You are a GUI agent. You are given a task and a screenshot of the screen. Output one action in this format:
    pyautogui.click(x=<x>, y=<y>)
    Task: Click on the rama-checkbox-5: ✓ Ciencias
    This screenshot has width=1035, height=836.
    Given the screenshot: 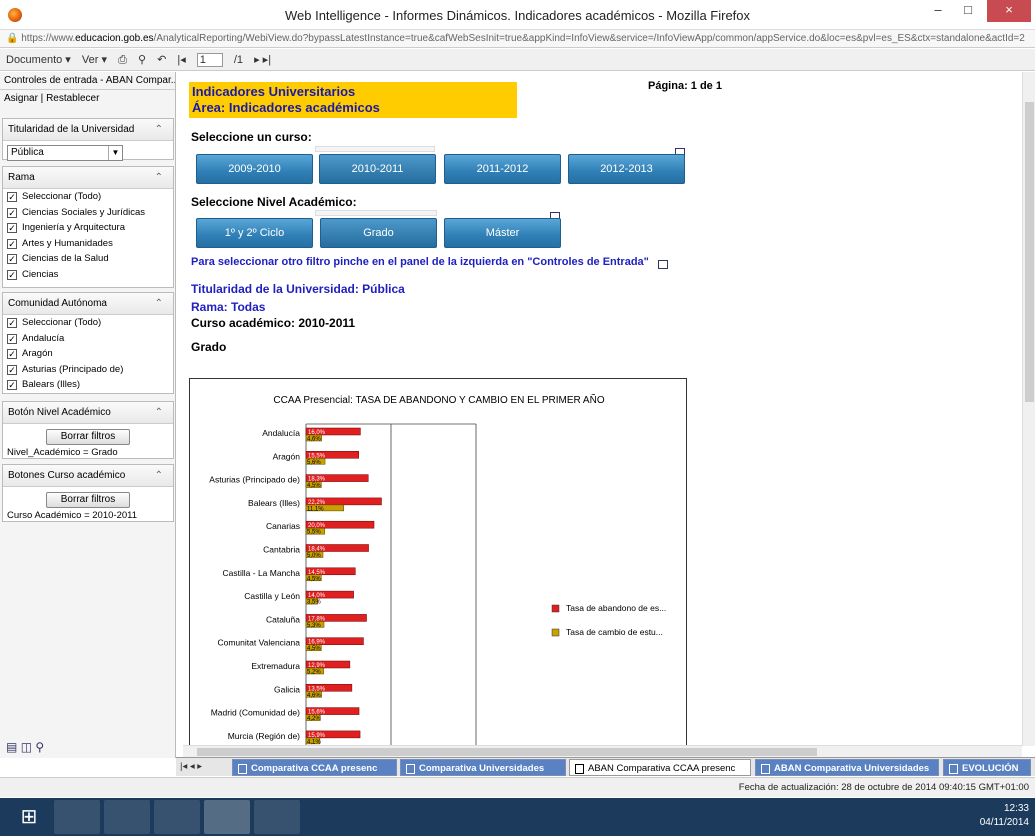 What is the action you would take?
    pyautogui.click(x=88, y=275)
    